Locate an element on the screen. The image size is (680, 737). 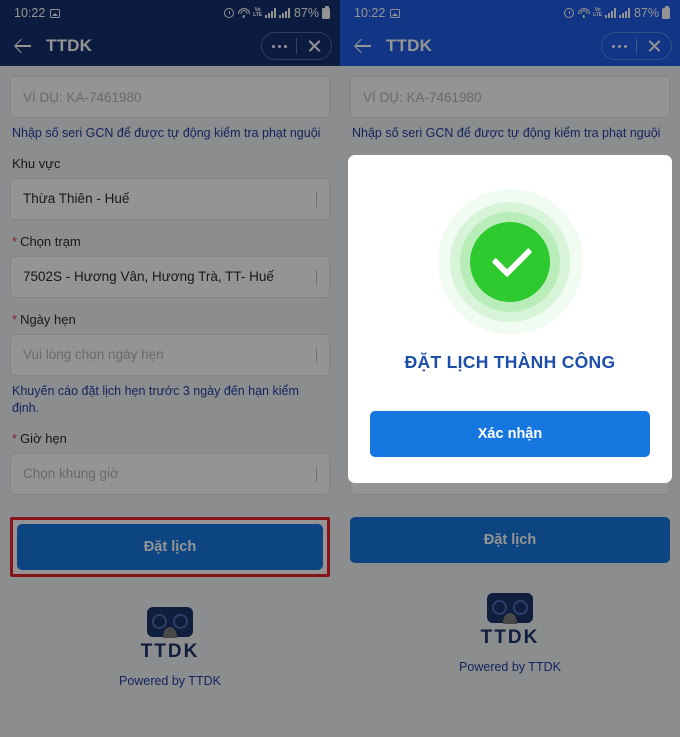
green-check-circle-icon is located at coordinates (510, 261).